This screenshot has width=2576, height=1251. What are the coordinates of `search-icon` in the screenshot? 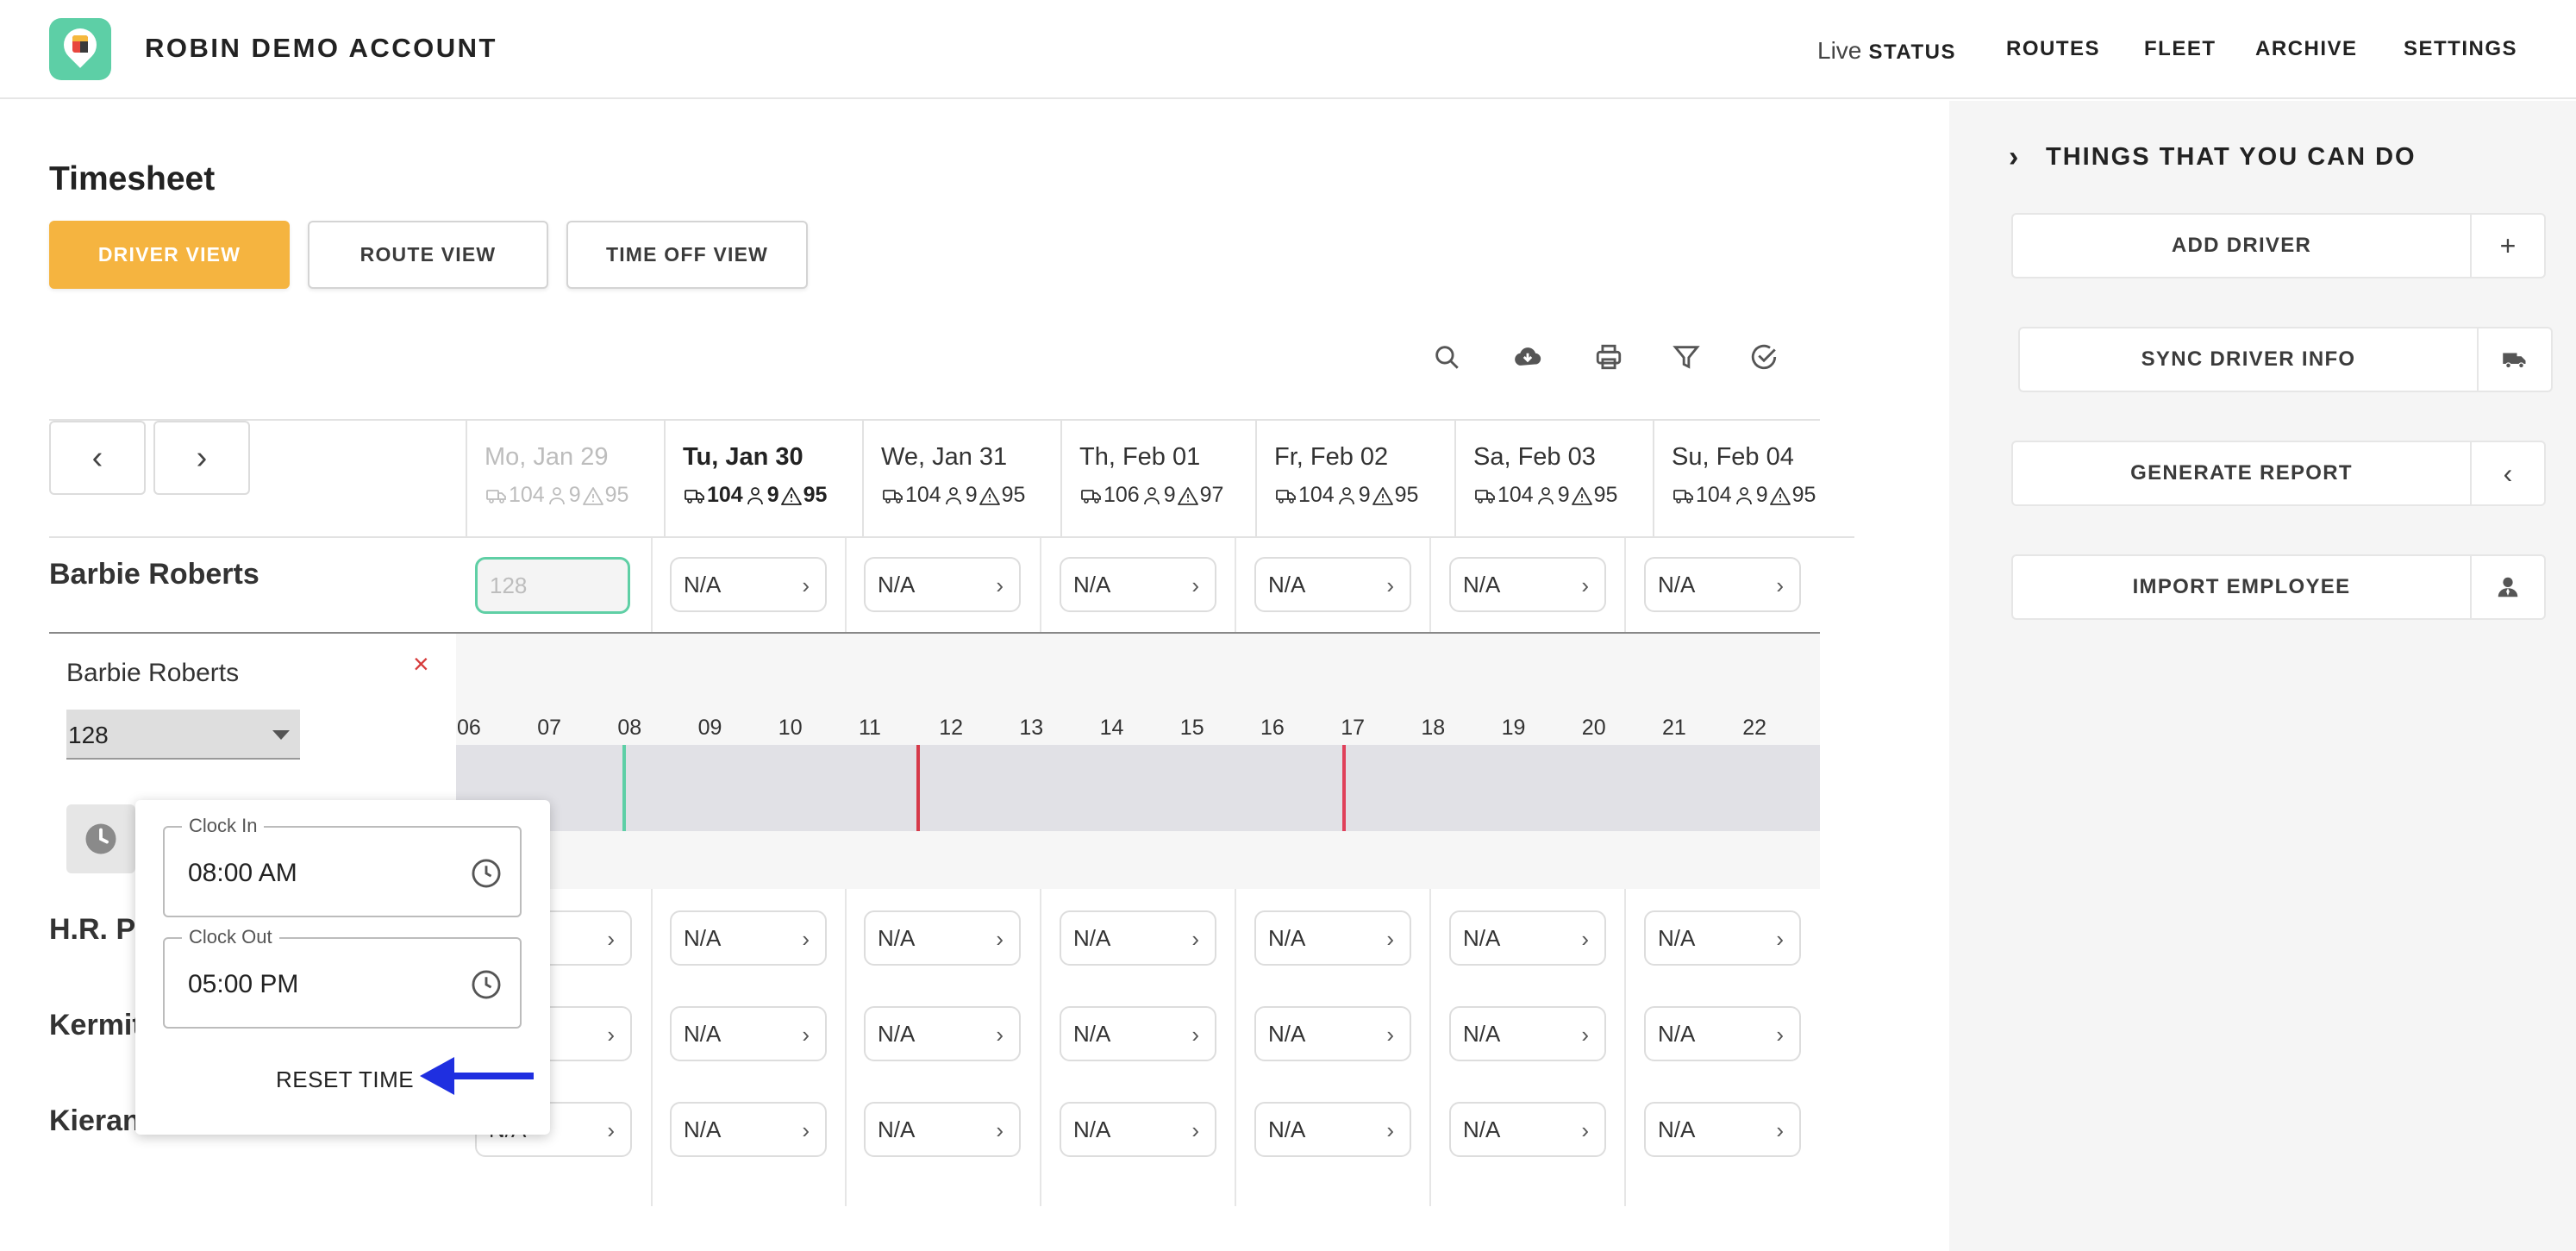 It's located at (1447, 357).